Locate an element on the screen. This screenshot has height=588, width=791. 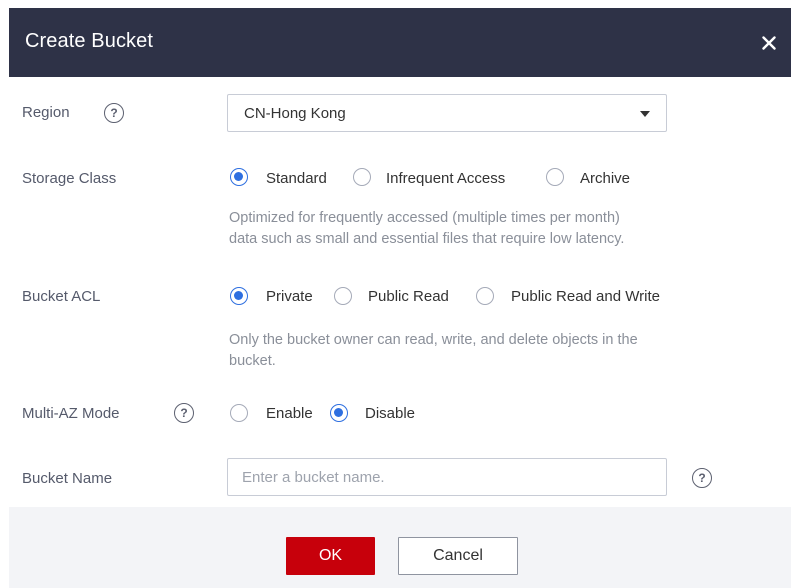
bucket-name-help-icon: ? is located at coordinates (702, 478).